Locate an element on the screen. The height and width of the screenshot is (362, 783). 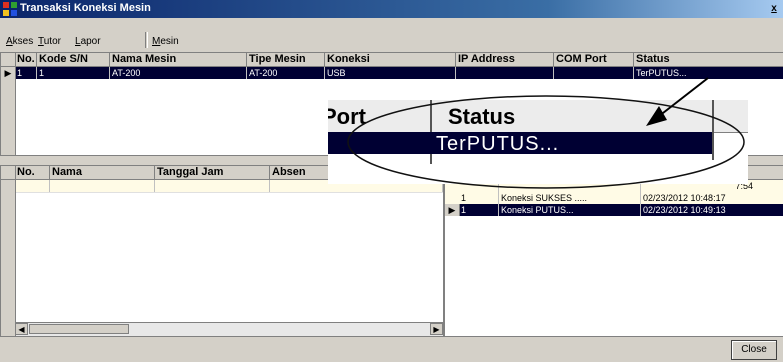
close-button: Close is located at coordinates (754, 350).